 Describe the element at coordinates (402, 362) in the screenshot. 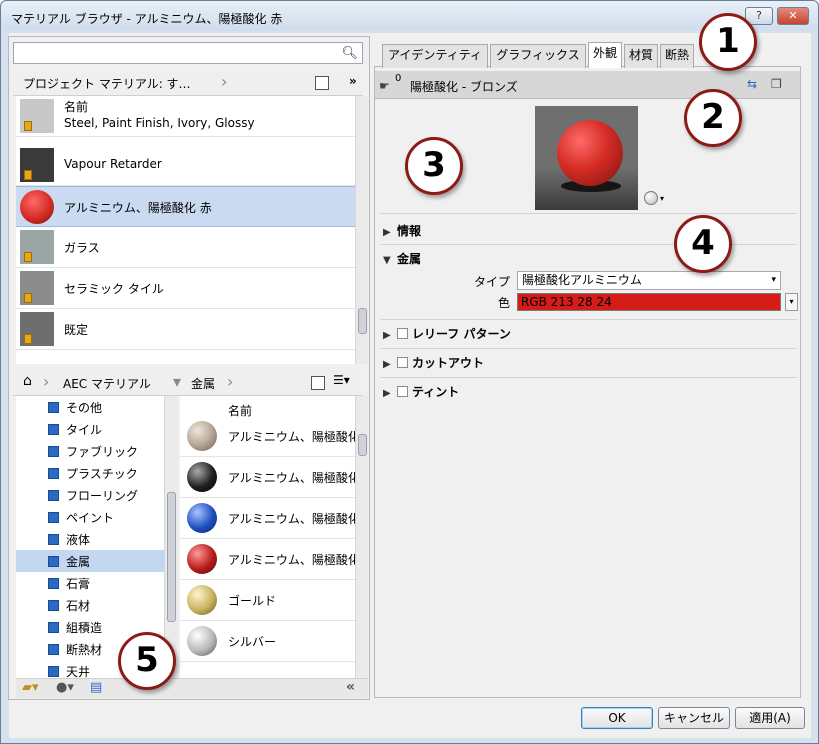

I see `cutout-checkbox` at that location.